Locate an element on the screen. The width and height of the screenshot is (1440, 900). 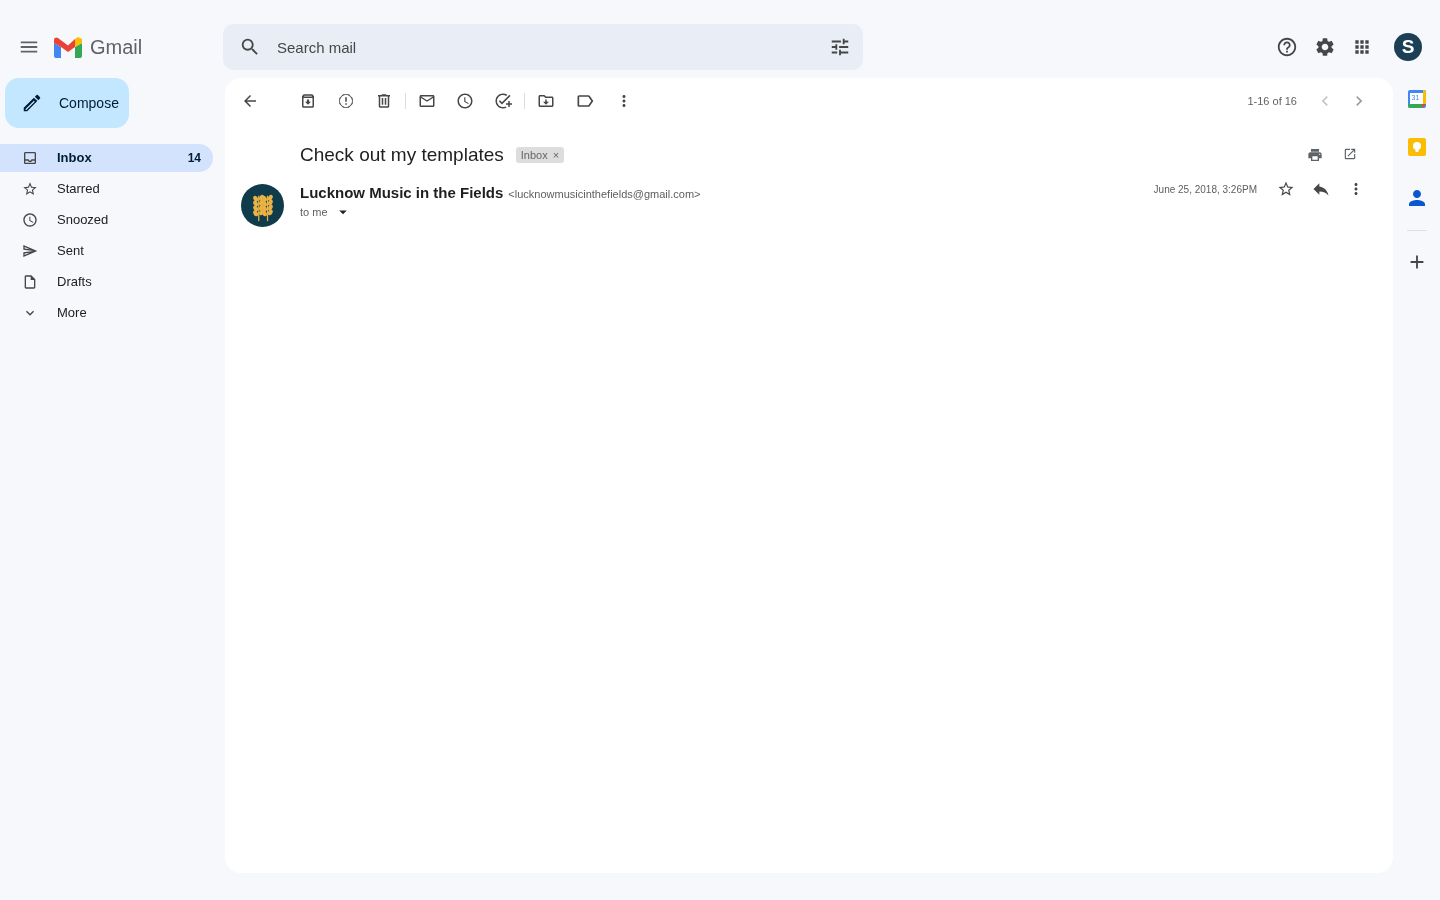
document-icon is located at coordinates (30, 281).